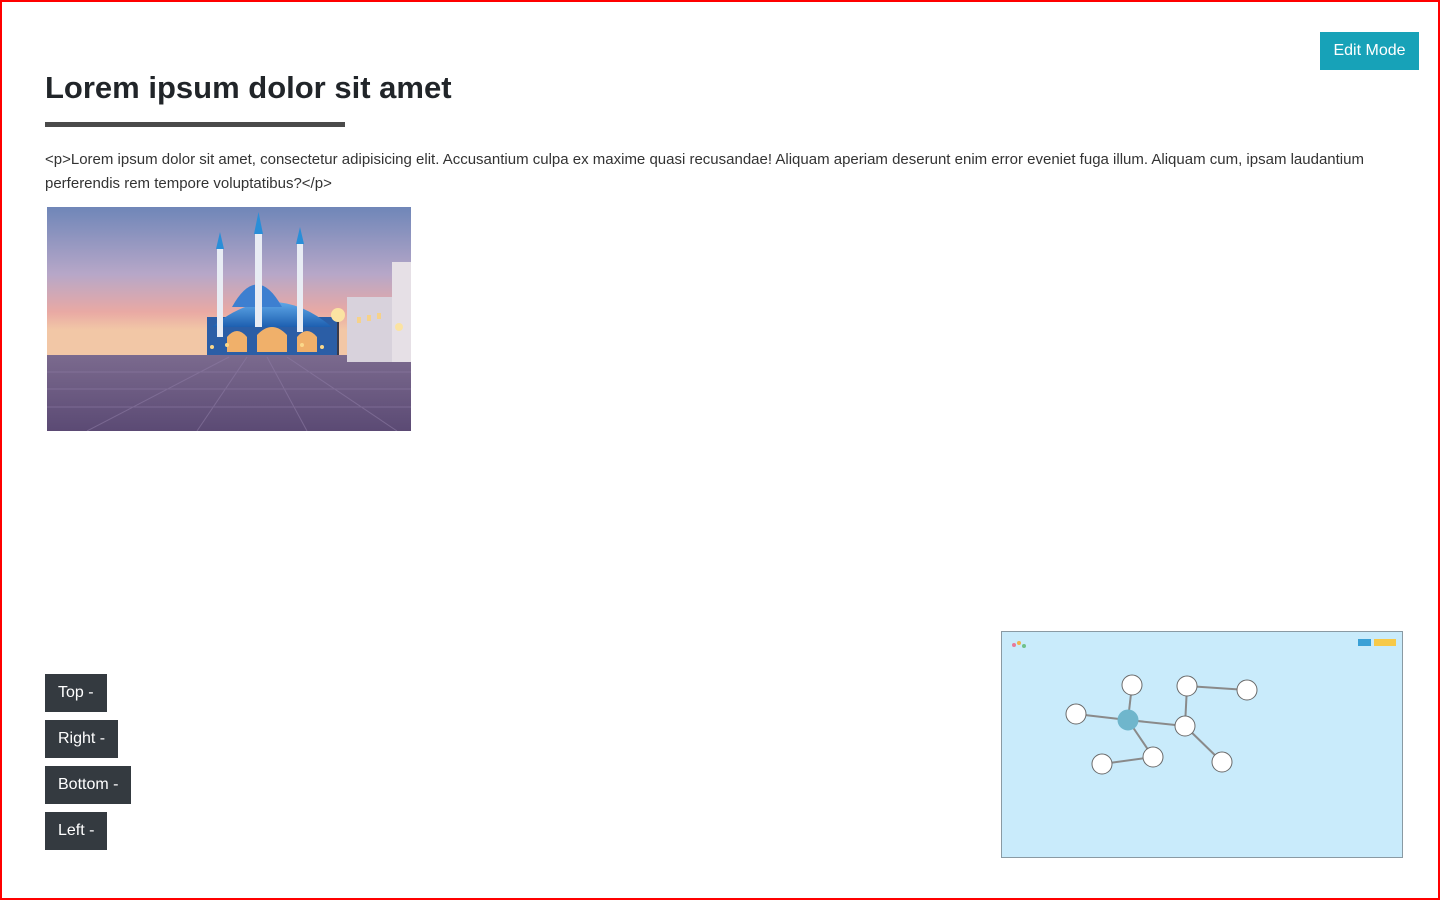  What do you see at coordinates (1161, 724) in the screenshot?
I see `minimap-graph` at bounding box center [1161, 724].